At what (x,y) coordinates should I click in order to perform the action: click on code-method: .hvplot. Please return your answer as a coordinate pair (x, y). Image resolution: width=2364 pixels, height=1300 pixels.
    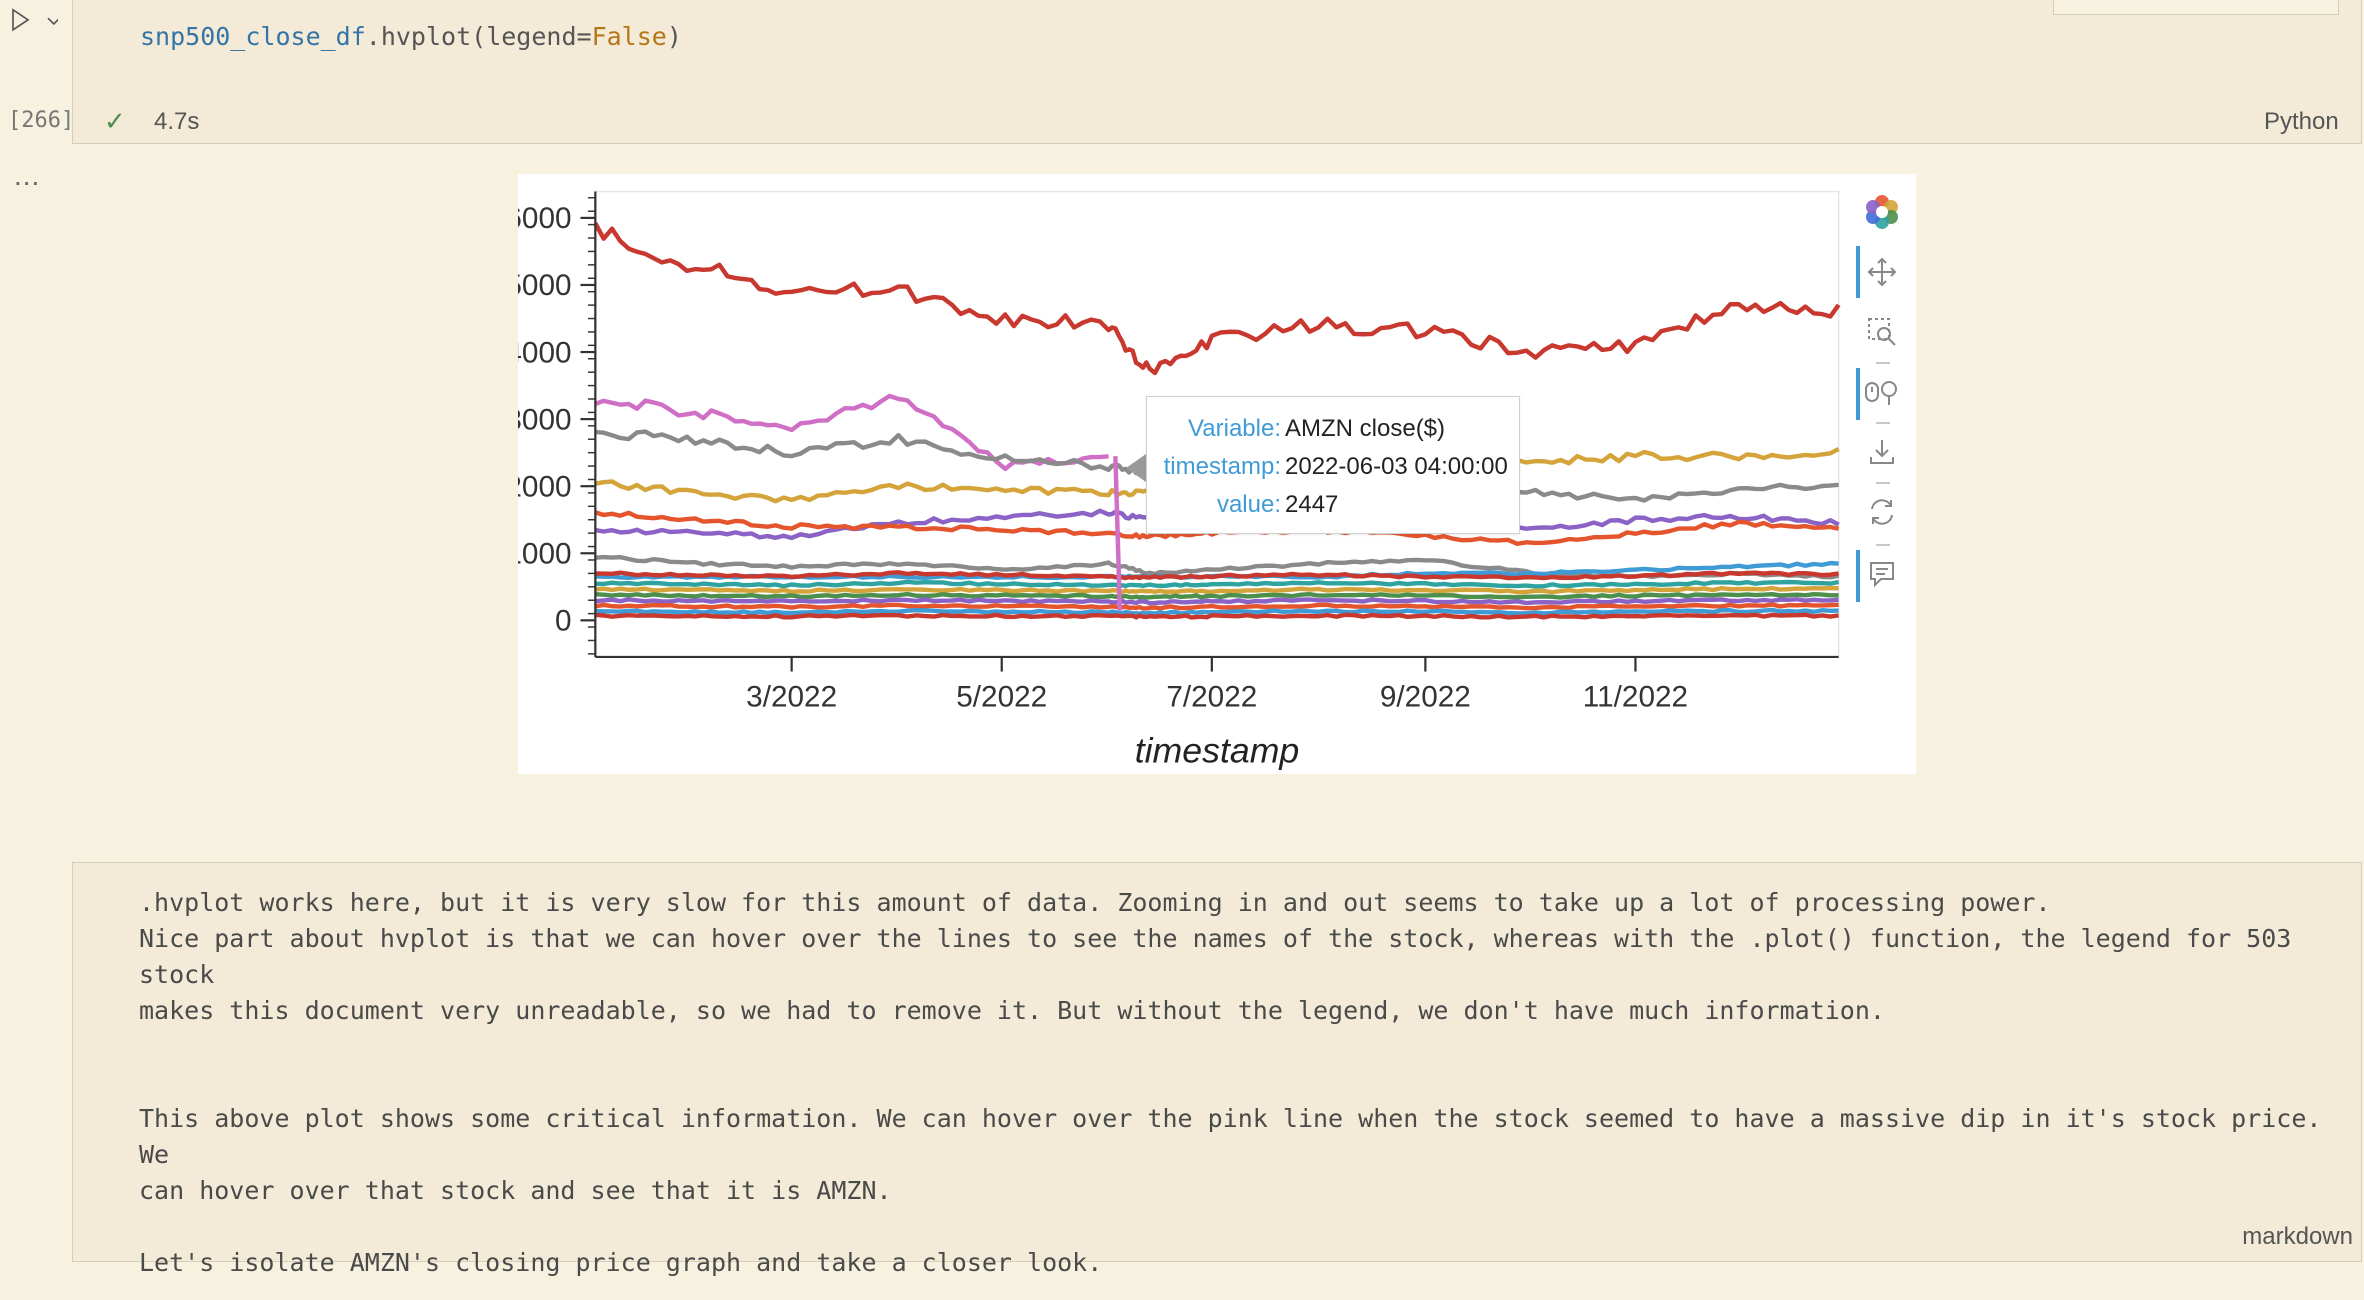
    Looking at the image, I should click on (418, 36).